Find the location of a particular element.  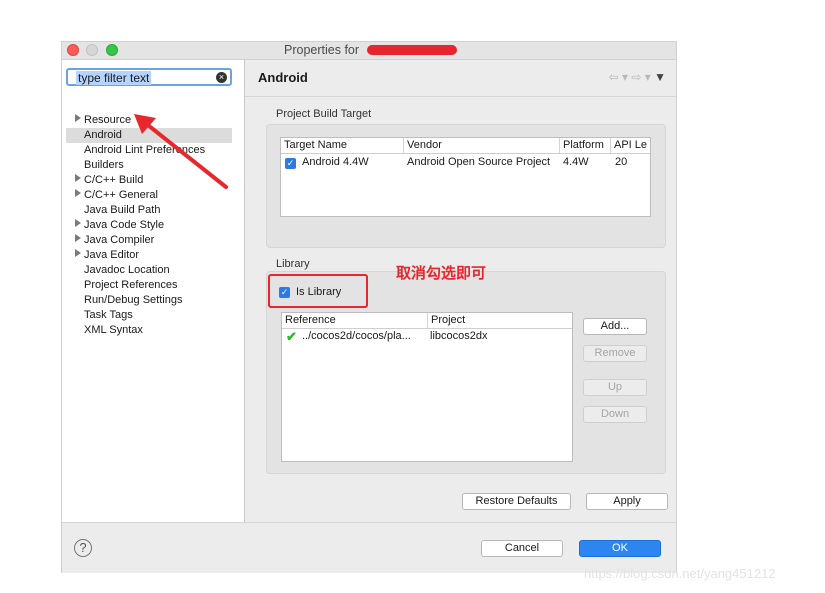

window-title: Properties for is located at coordinates (322, 50).